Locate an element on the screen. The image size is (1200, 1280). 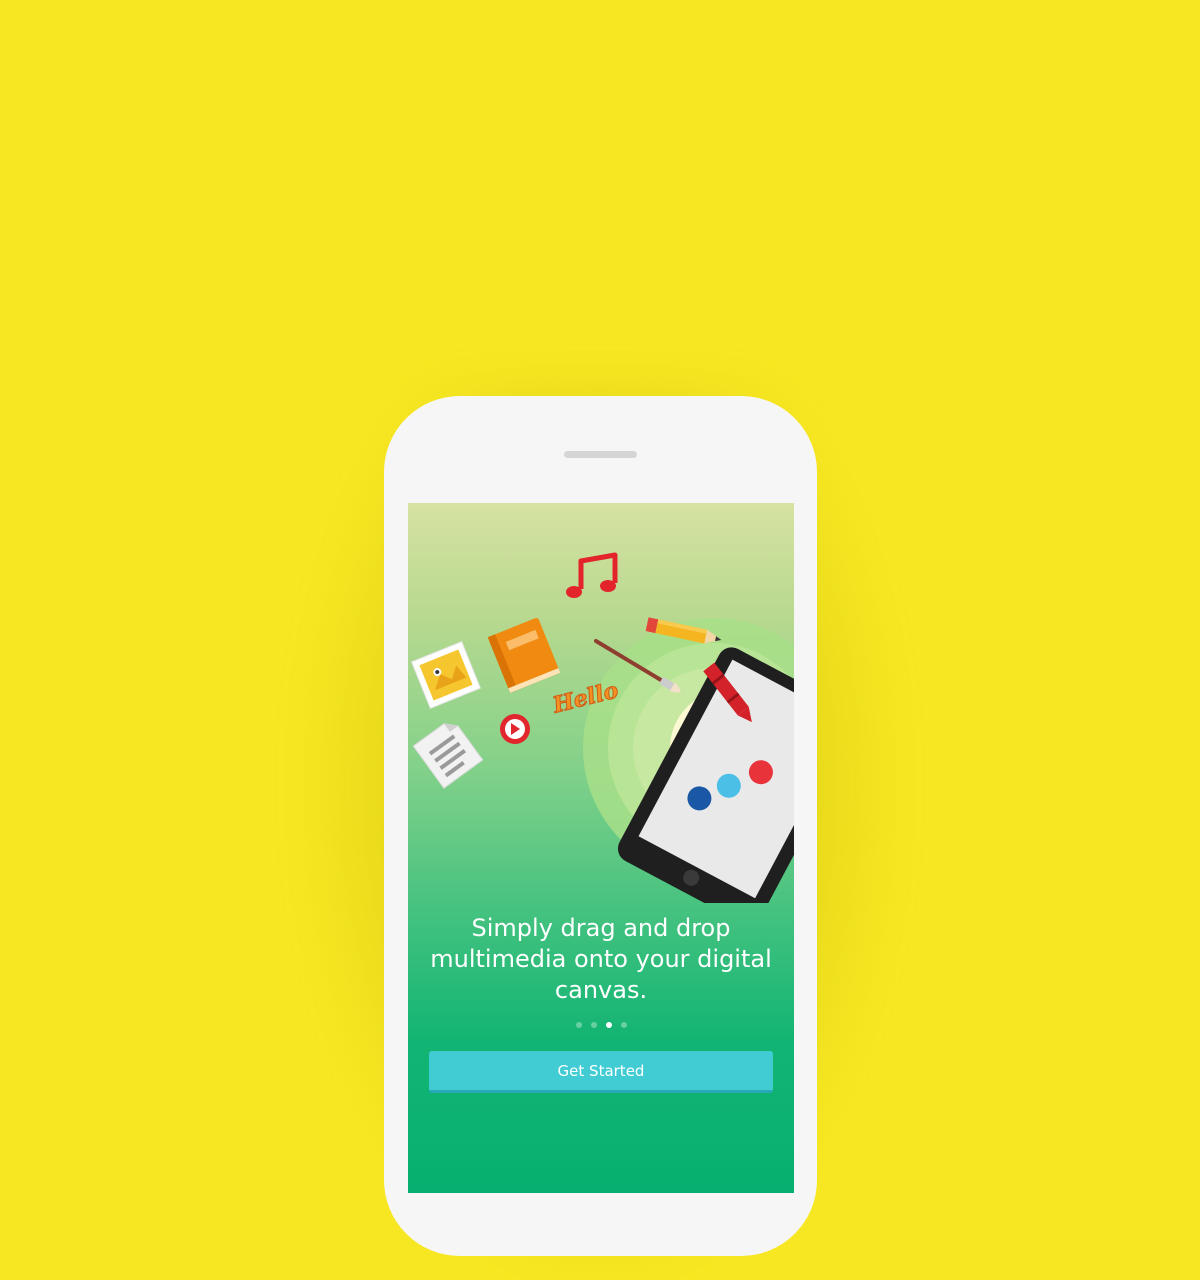
get-started-button: Get Started is located at coordinates (601, 1072).